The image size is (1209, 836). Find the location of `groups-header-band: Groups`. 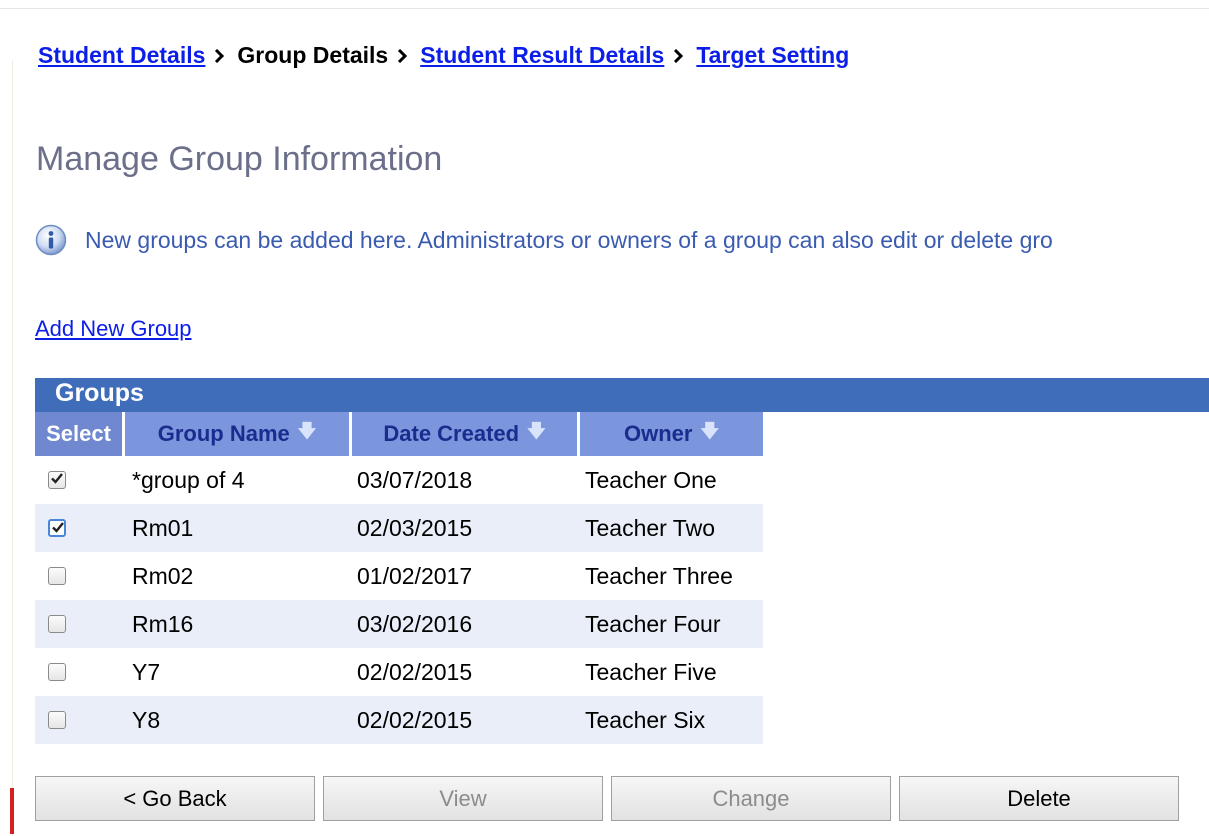

groups-header-band: Groups is located at coordinates (622, 395).